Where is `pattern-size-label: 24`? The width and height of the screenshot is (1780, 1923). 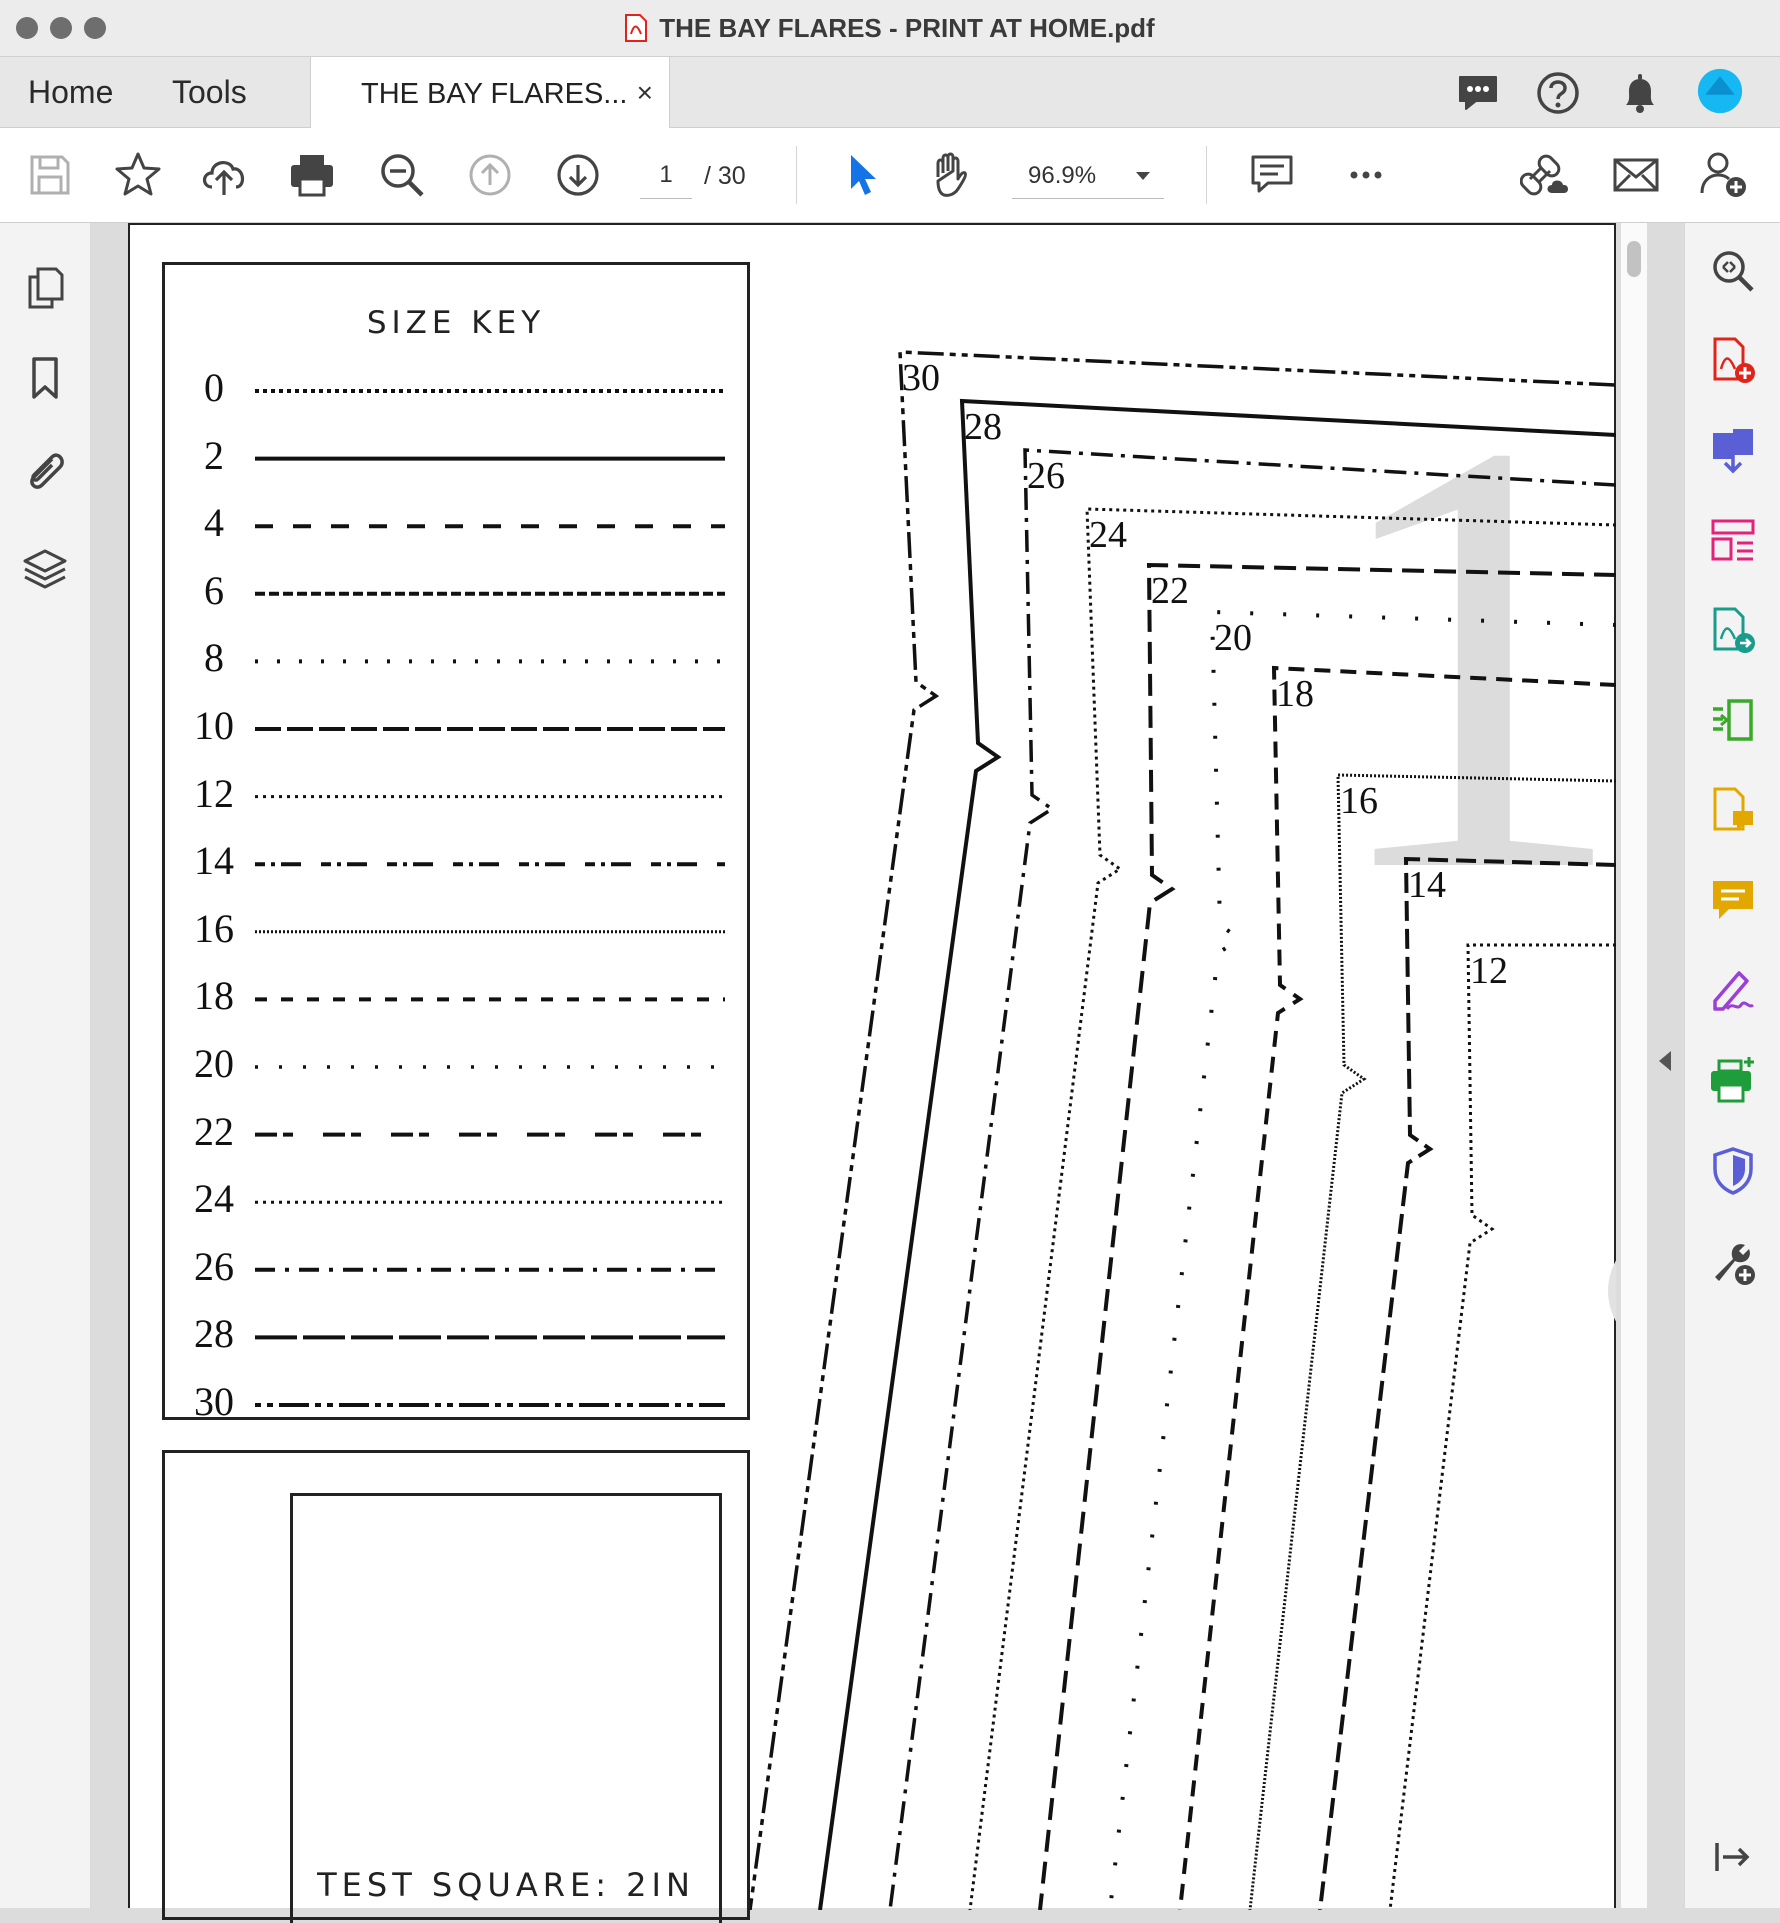 pattern-size-label: 24 is located at coordinates (1108, 535).